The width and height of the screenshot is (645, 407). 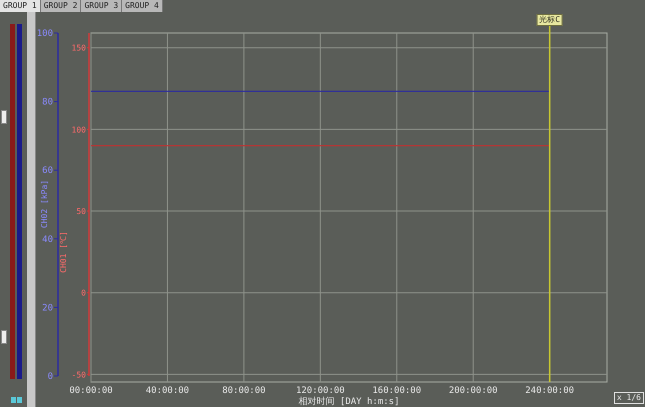 What do you see at coordinates (320, 391) in the screenshot?
I see `x-tick-label: 120:00:00` at bounding box center [320, 391].